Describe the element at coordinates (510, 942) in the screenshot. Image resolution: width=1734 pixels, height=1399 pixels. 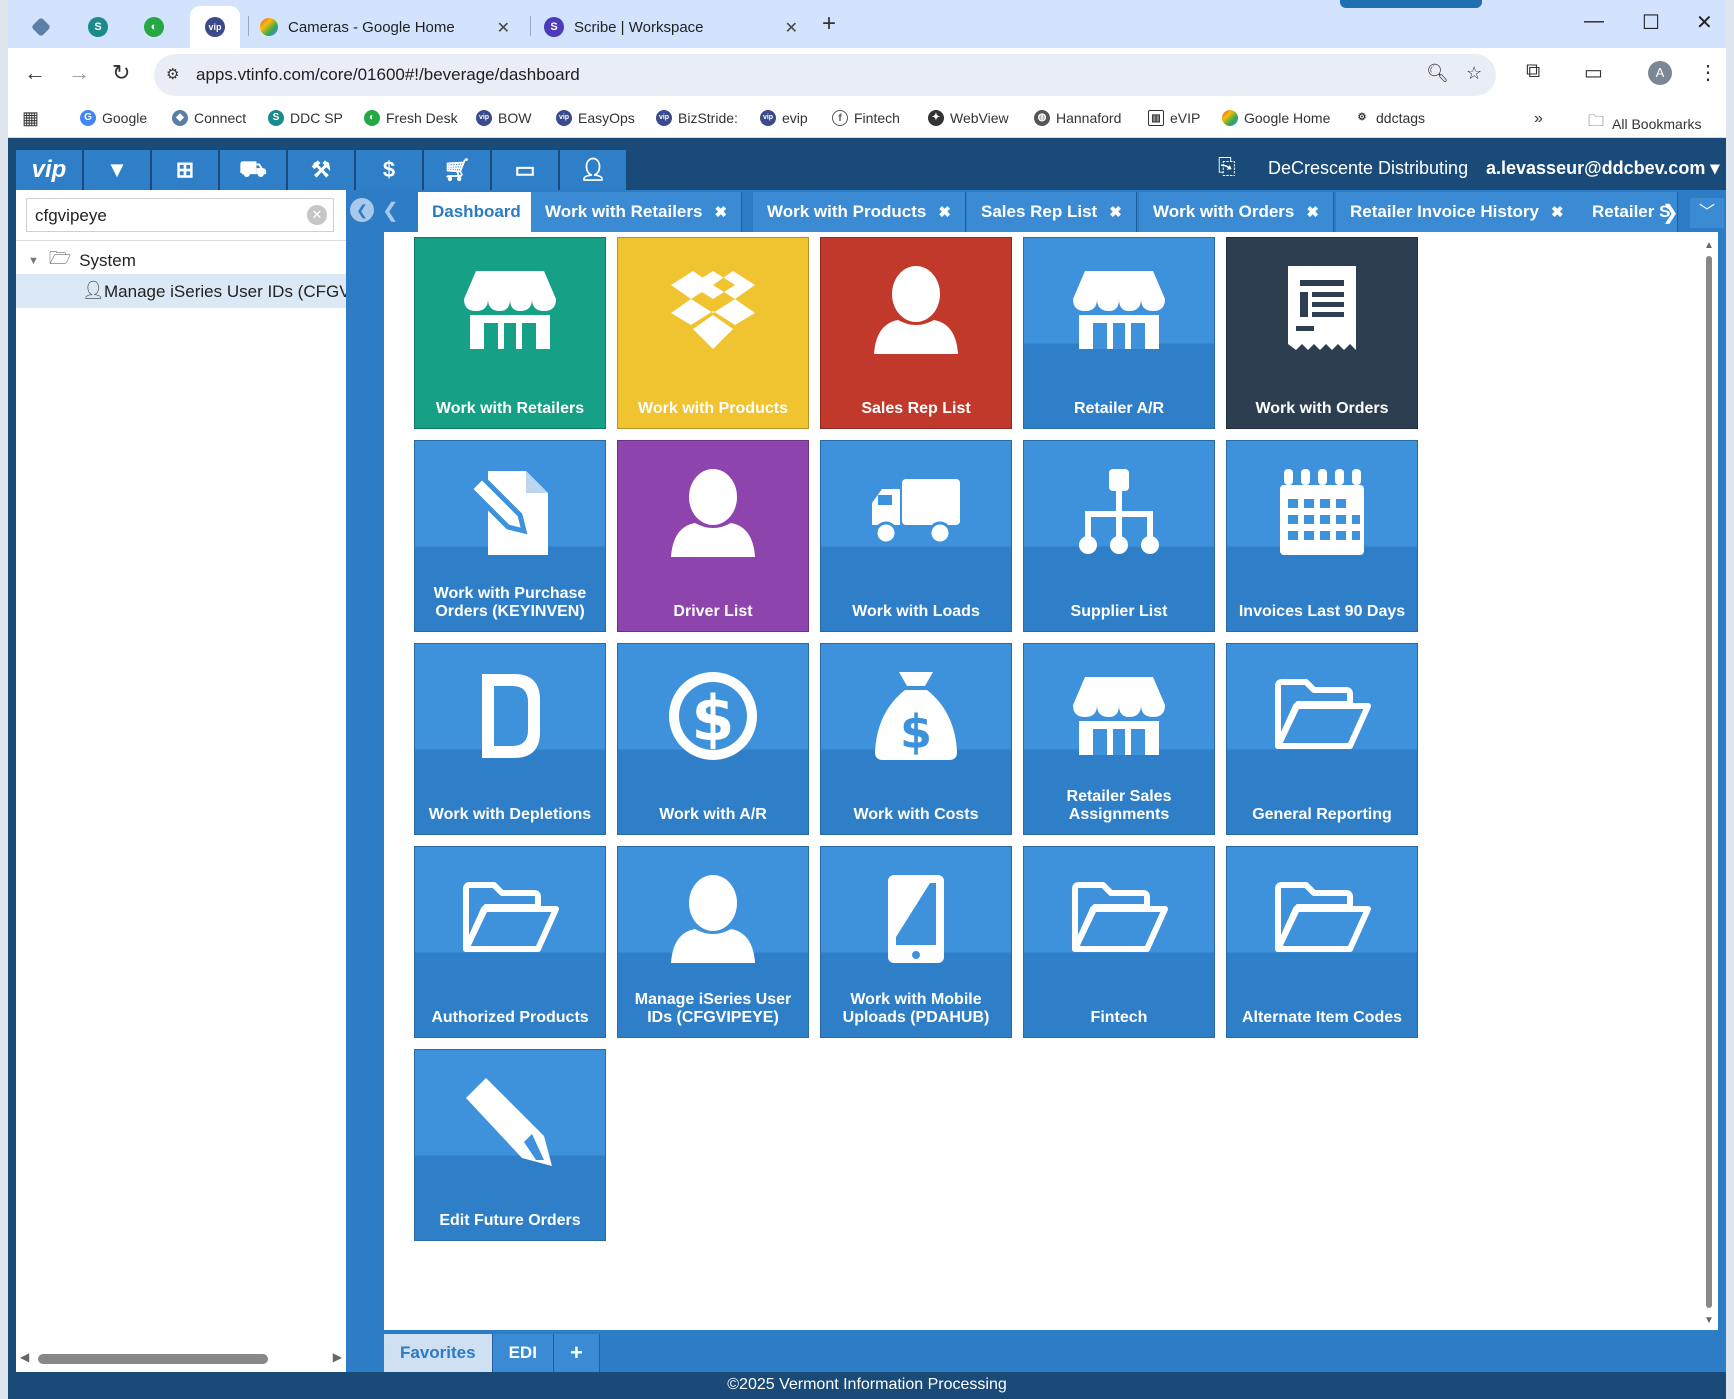
I see `tile-authorized-products: Authorized Products` at that location.